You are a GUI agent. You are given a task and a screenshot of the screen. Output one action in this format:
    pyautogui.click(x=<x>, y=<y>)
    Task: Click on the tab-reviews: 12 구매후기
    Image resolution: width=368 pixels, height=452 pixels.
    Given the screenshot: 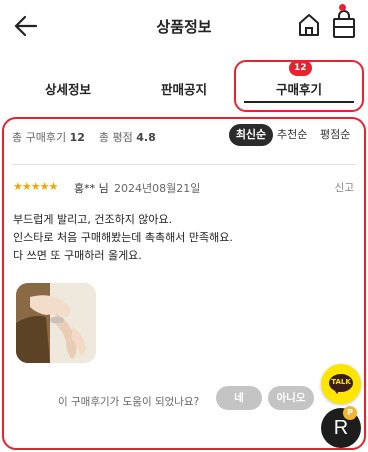 What is the action you would take?
    pyautogui.click(x=299, y=86)
    